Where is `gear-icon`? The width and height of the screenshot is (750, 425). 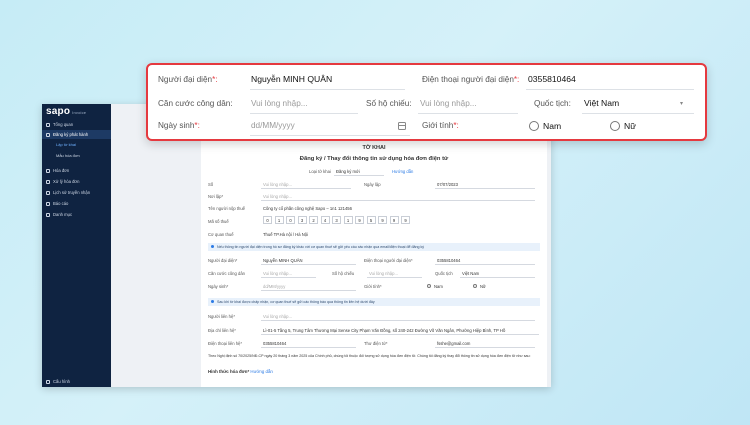 gear-icon is located at coordinates (48, 381).